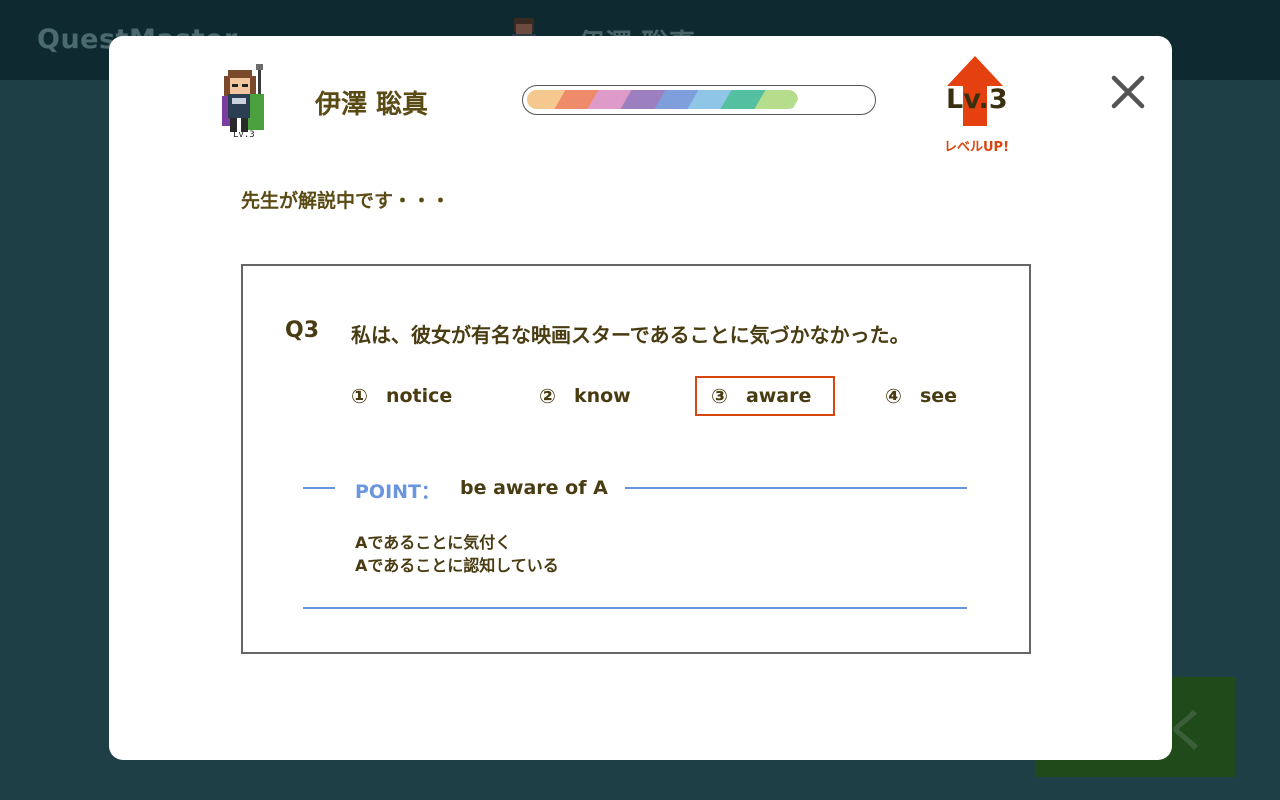 Image resolution: width=1280 pixels, height=800 pixels. What do you see at coordinates (630, 335) in the screenshot?
I see `question-text: 私は、彼女が有名な映画スターであることに気づかなかった。` at bounding box center [630, 335].